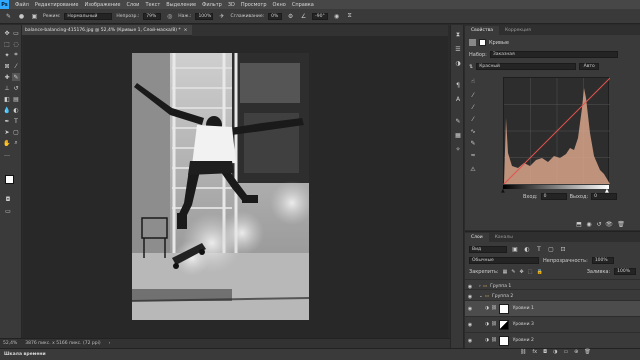 This screenshot has height=360, width=640. Describe the element at coordinates (7, 88) in the screenshot. I see `clone-stamp-tool-icon: ⊥` at that location.